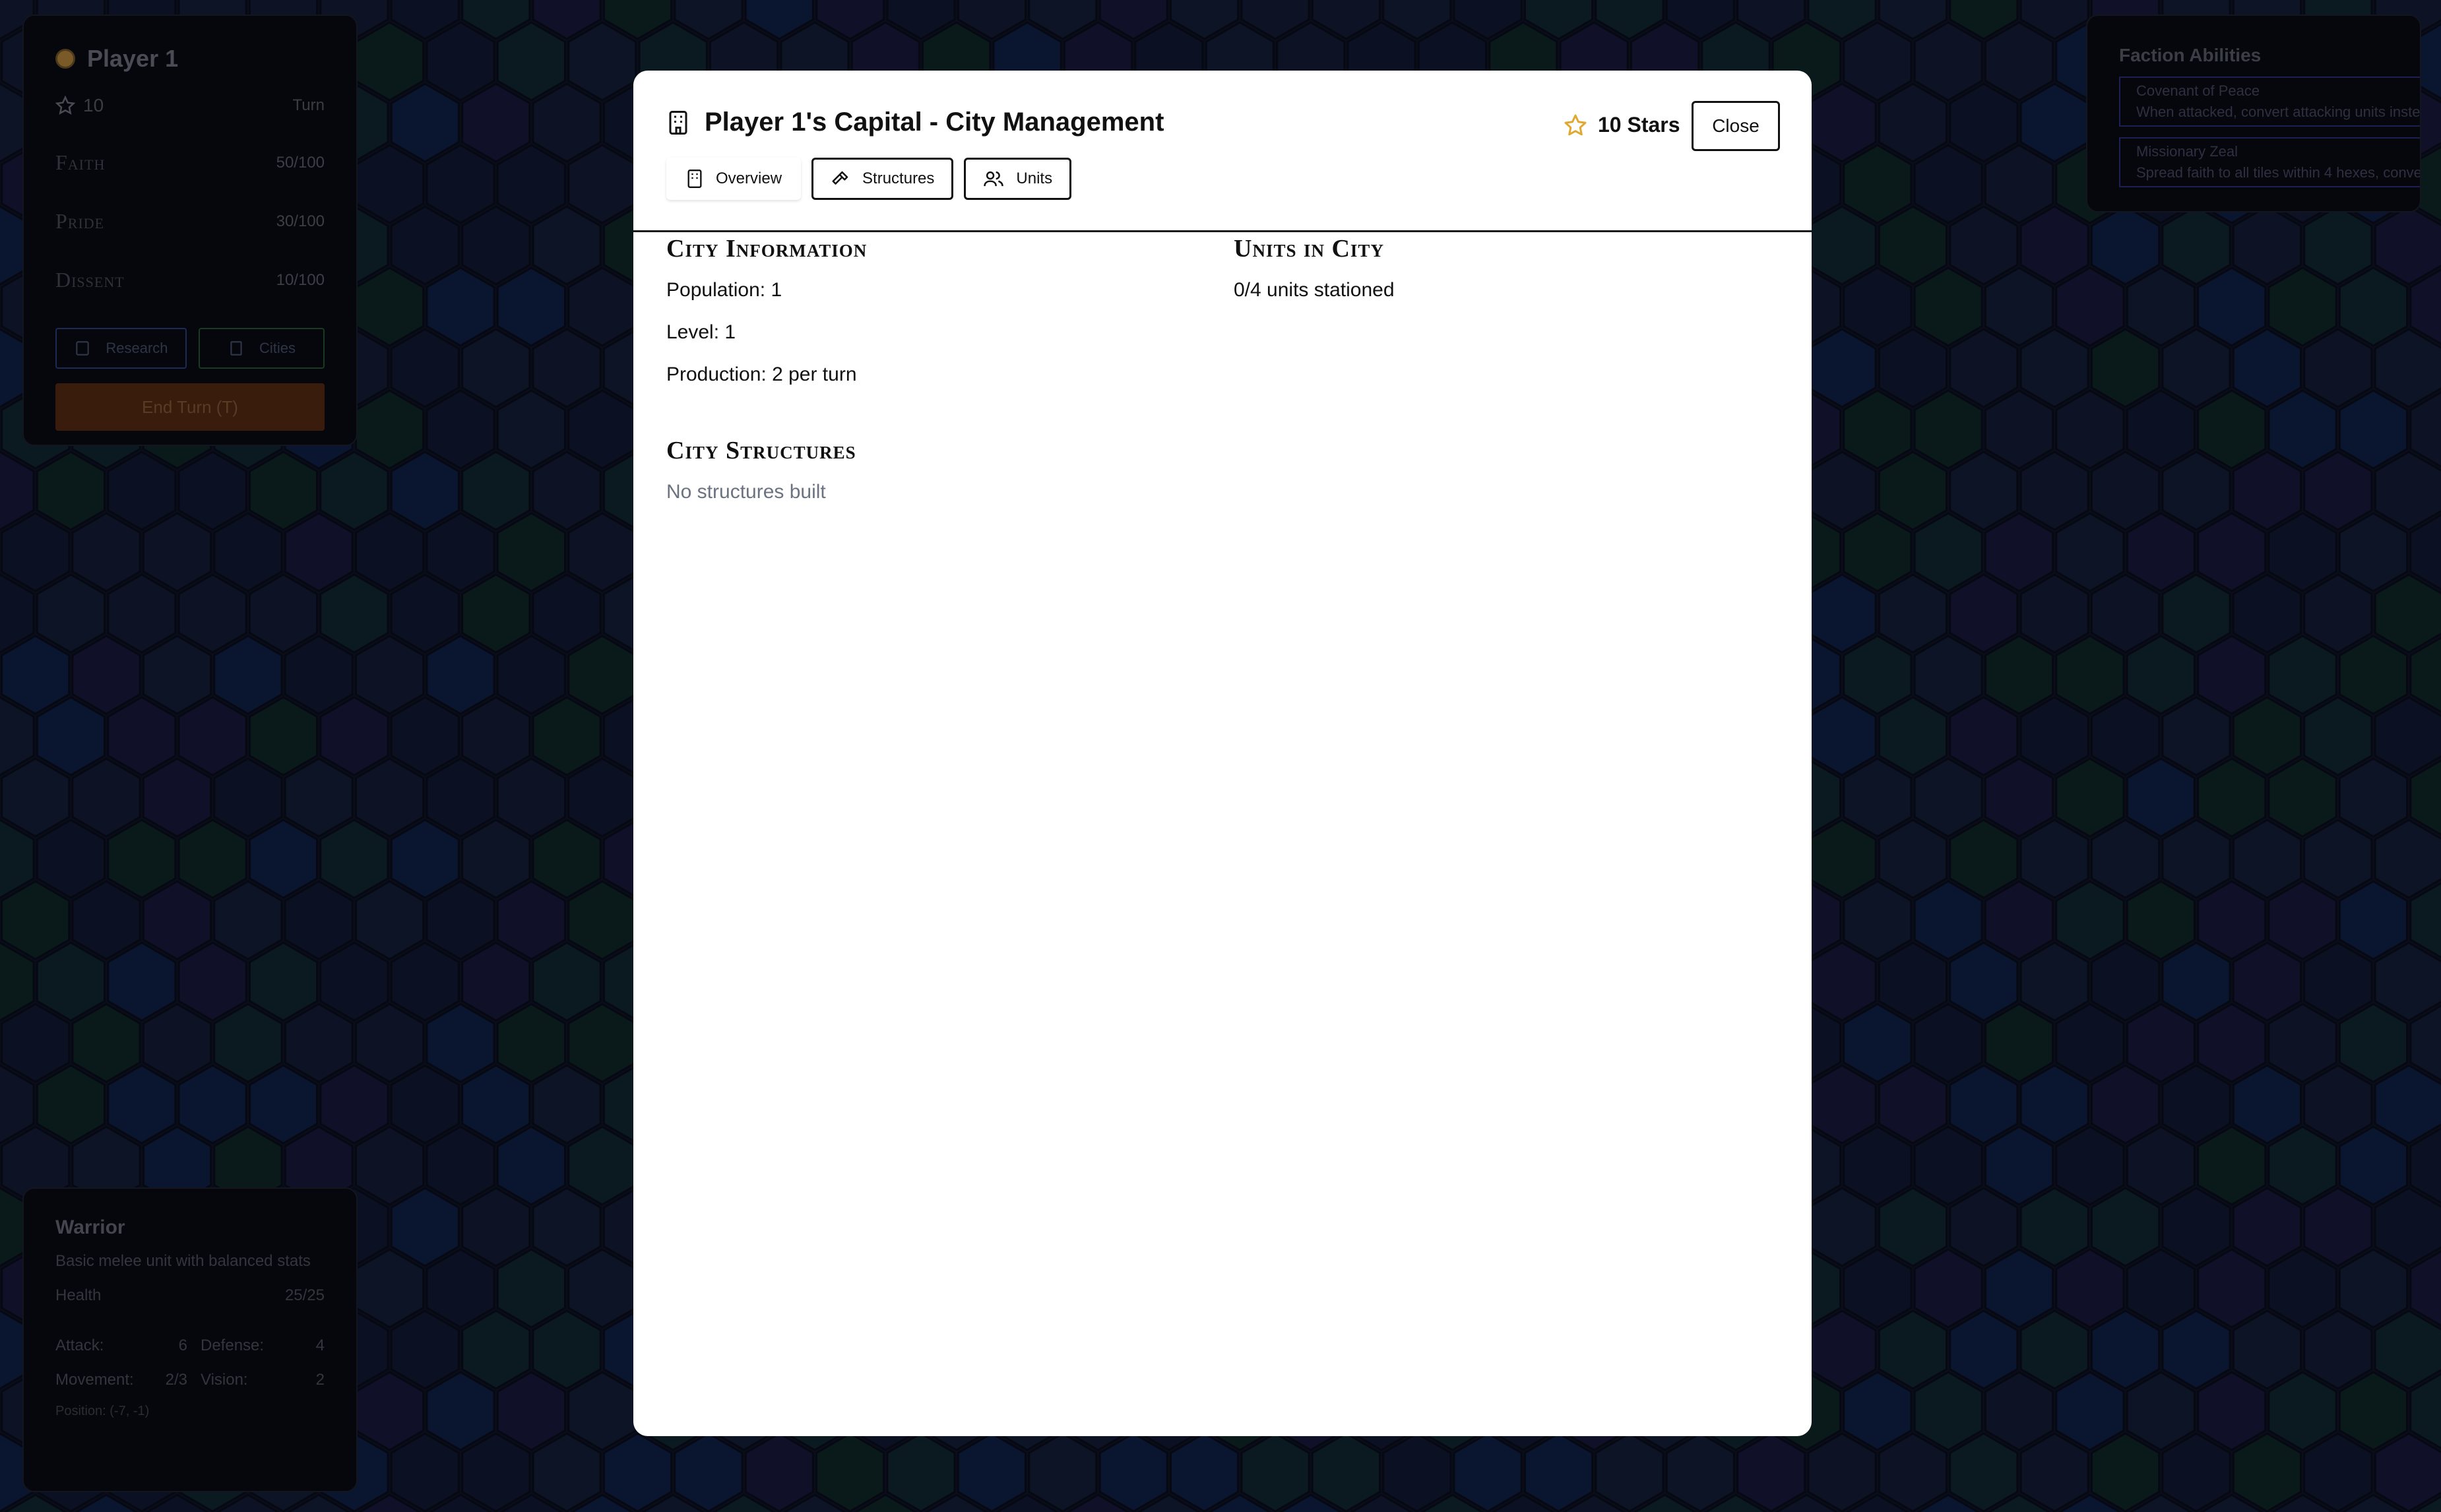 The image size is (2441, 1512). I want to click on dissent-value: 10/100, so click(300, 279).